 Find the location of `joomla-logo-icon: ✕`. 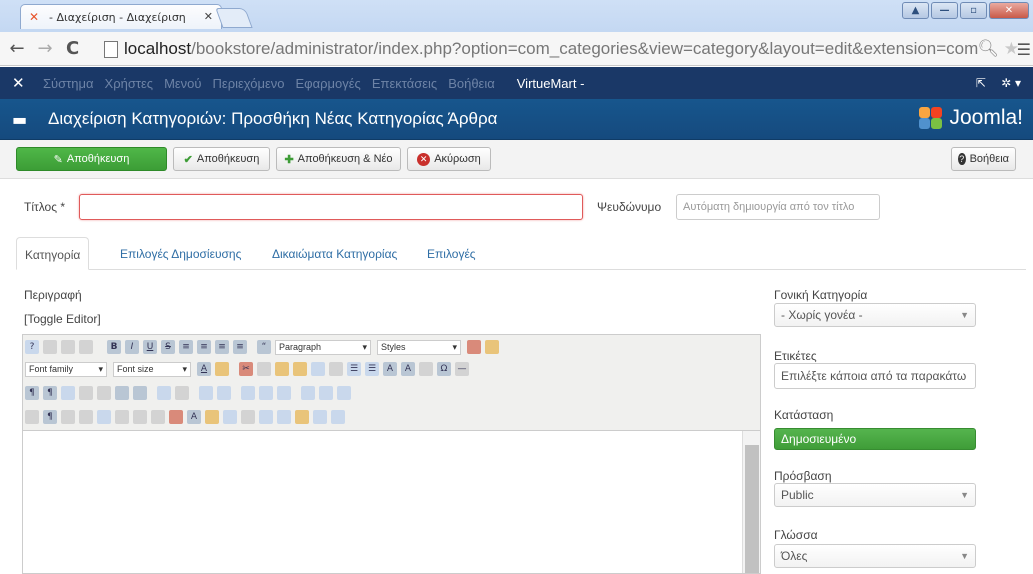

joomla-logo-icon: ✕ is located at coordinates (22, 83).